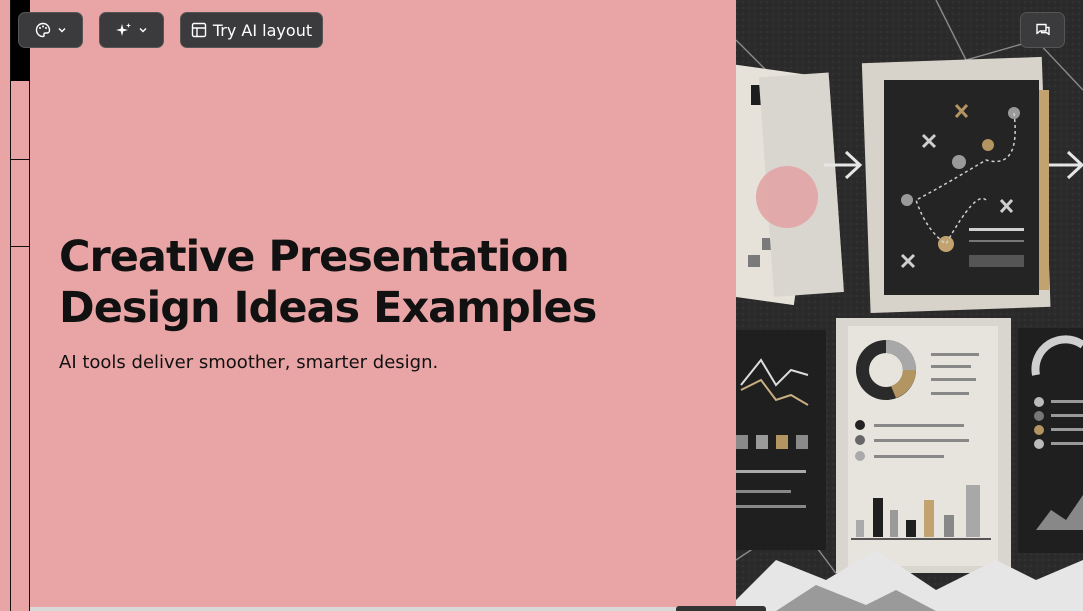  Describe the element at coordinates (20, 305) in the screenshot. I see `slide-thumbnail-rail` at that location.